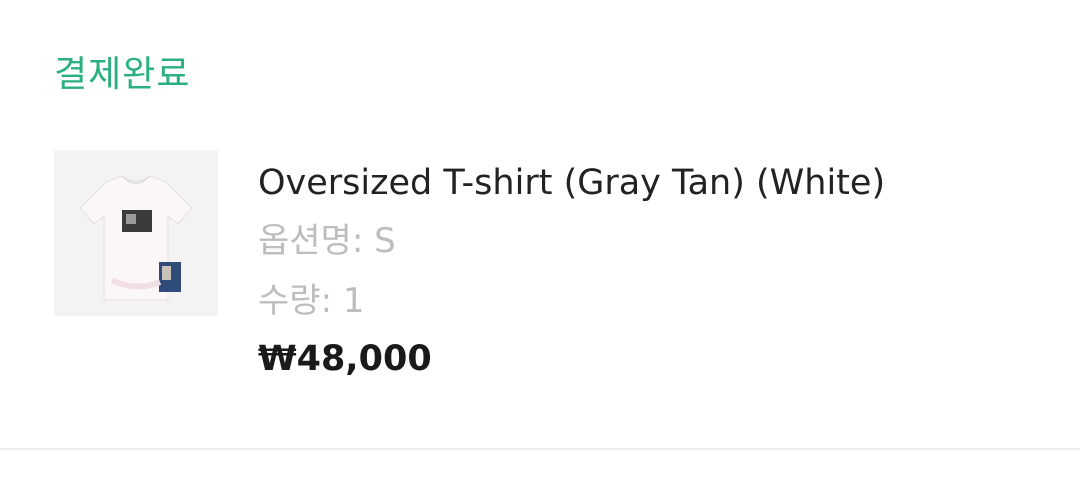  Describe the element at coordinates (305, 241) in the screenshot. I see `option-label: 옵션명` at that location.